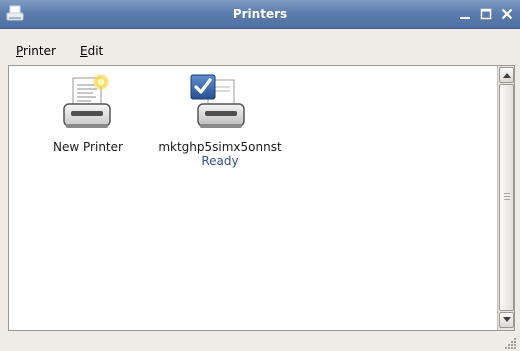  Describe the element at coordinates (87, 101) in the screenshot. I see `new-printer-icon` at that location.